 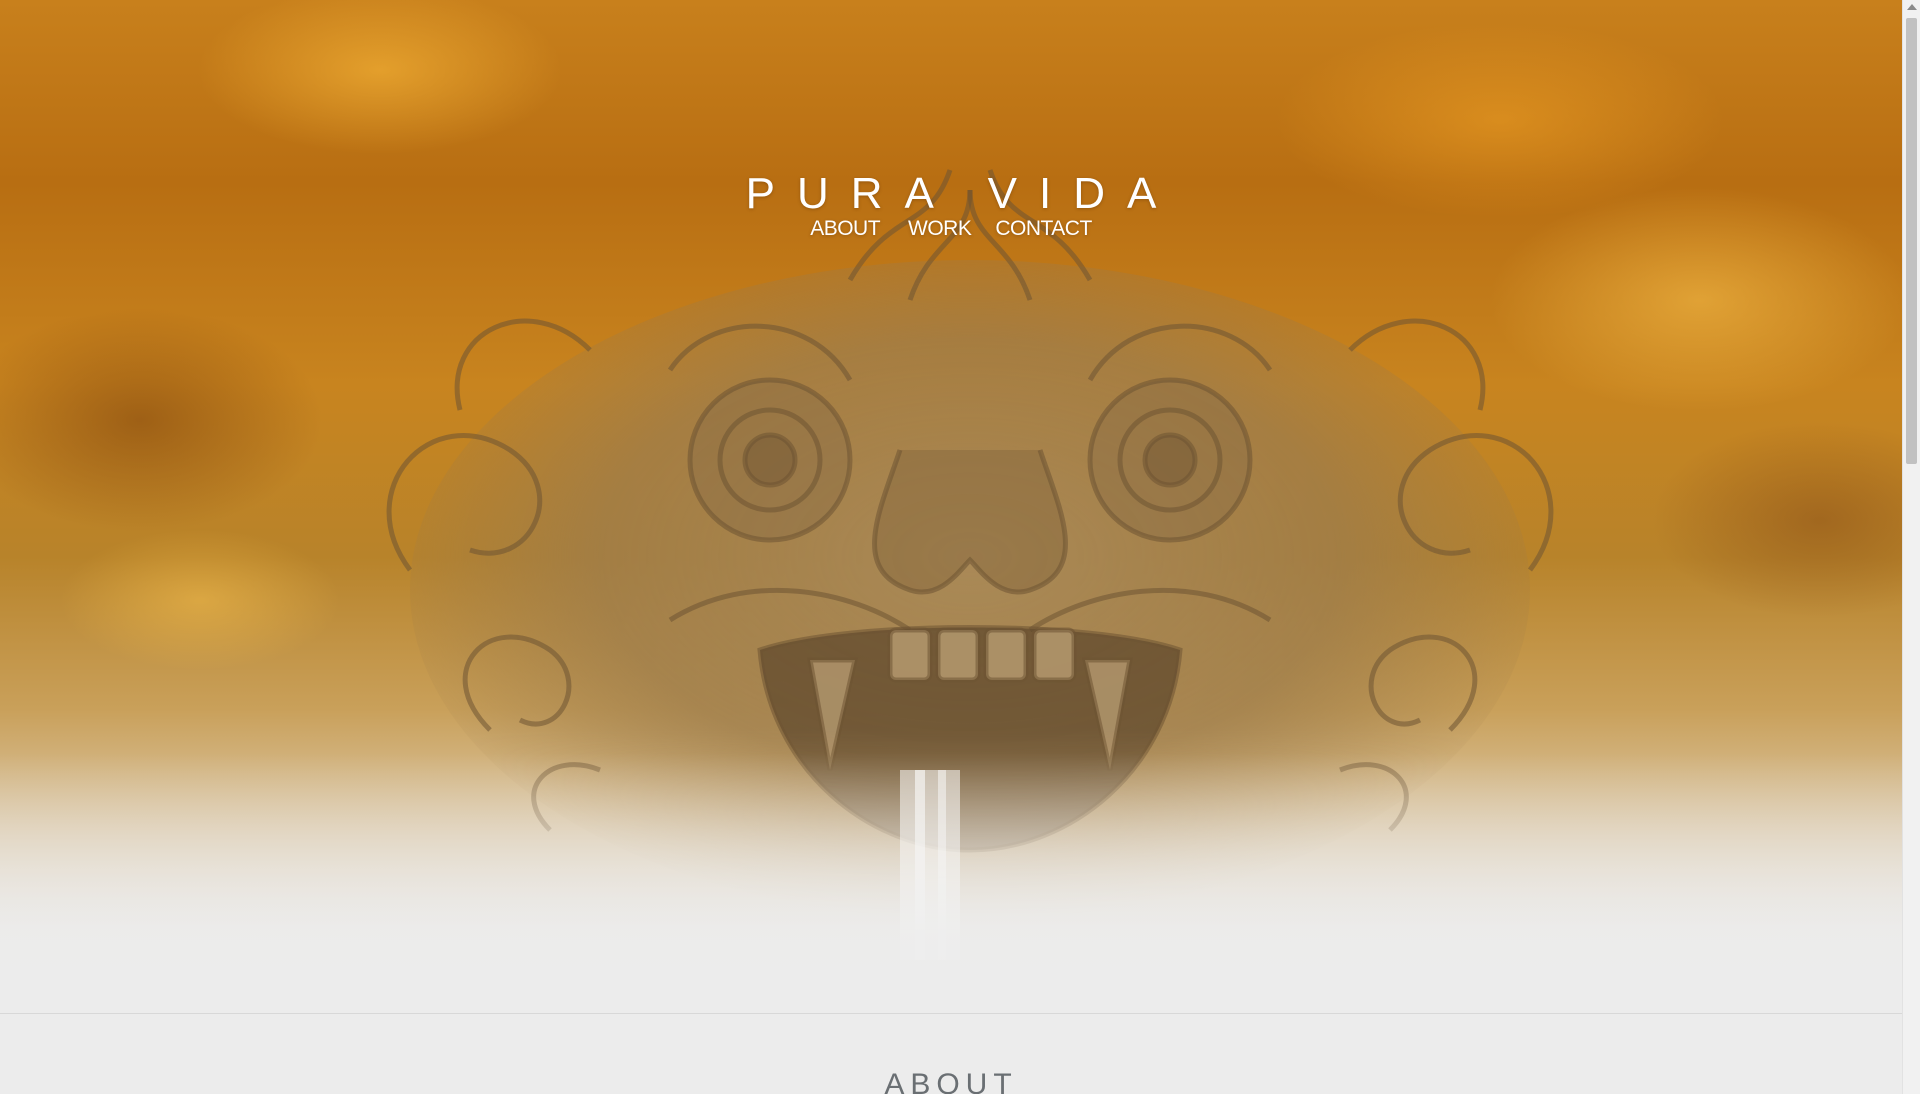 I want to click on nav-link-work: WORK, so click(x=940, y=229).